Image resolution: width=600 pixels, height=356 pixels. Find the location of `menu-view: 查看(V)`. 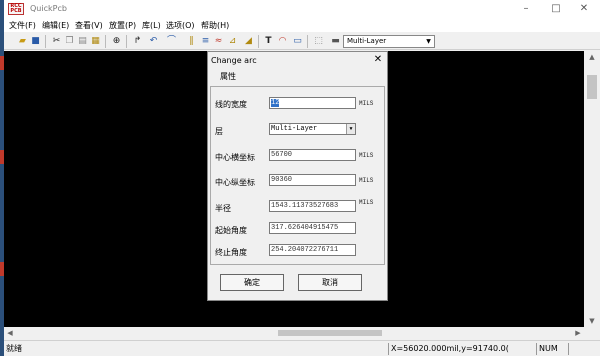

menu-view: 查看(V) is located at coordinates (89, 25).